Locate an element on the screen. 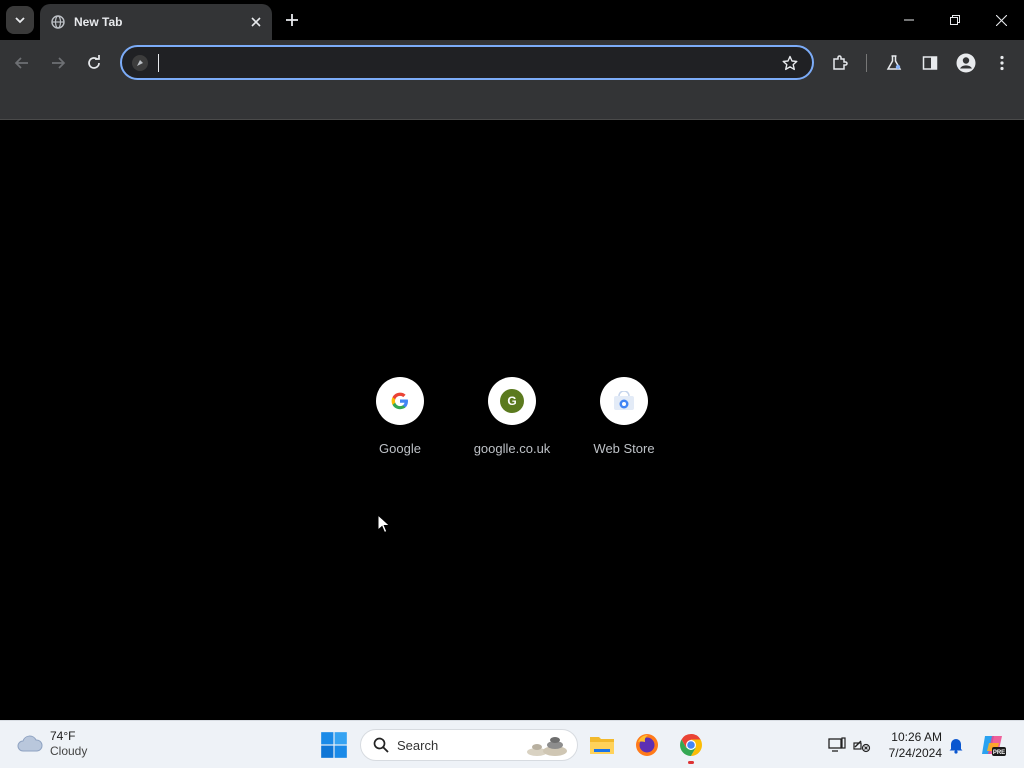 The image size is (1024, 768). flask-icon is located at coordinates (894, 62).